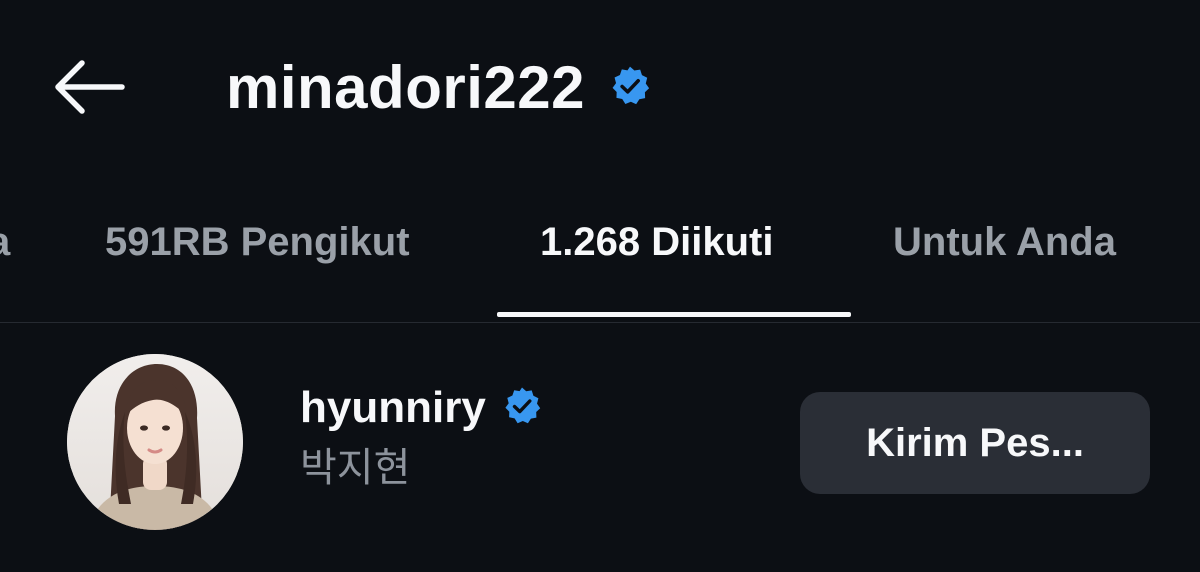  Describe the element at coordinates (155, 442) in the screenshot. I see `avatar` at that location.